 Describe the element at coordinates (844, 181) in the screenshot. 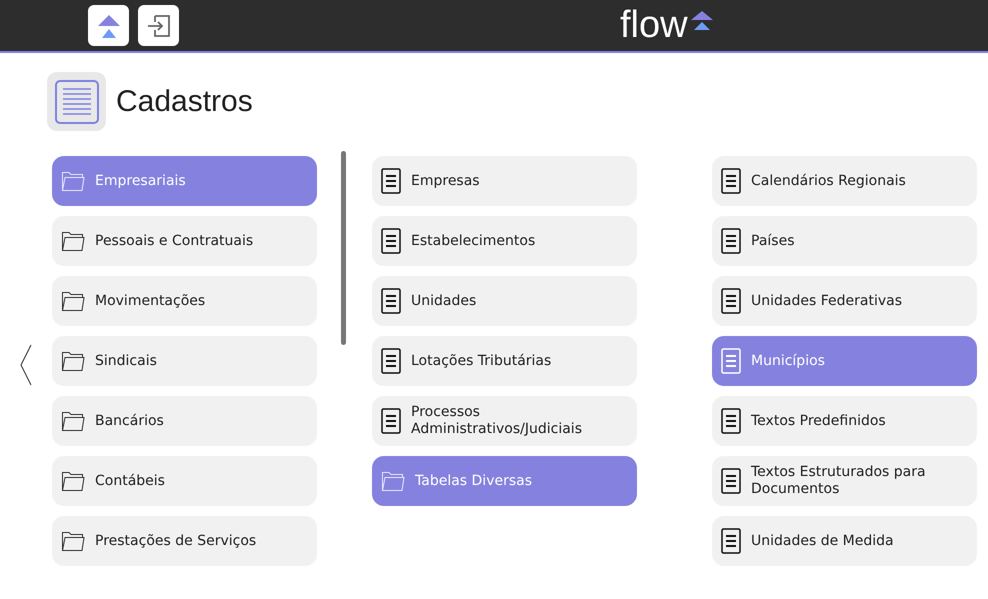

I see `menu-item: Calendários Regionais` at that location.